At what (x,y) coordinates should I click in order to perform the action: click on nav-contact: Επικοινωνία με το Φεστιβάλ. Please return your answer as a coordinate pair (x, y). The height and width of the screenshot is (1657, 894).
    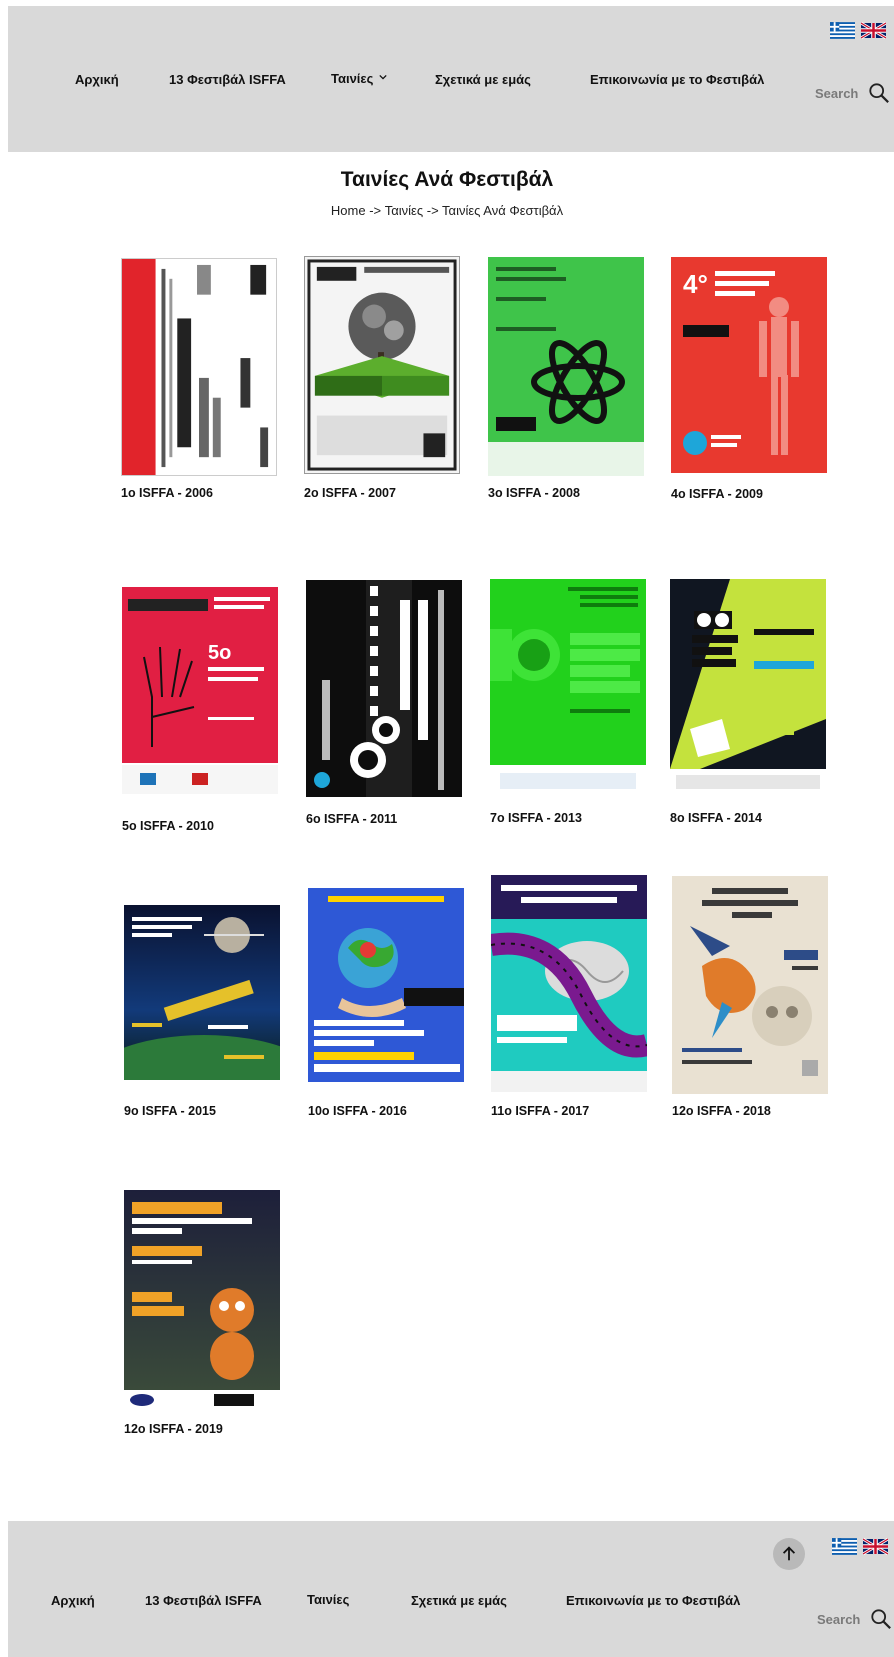
    Looking at the image, I should click on (677, 79).